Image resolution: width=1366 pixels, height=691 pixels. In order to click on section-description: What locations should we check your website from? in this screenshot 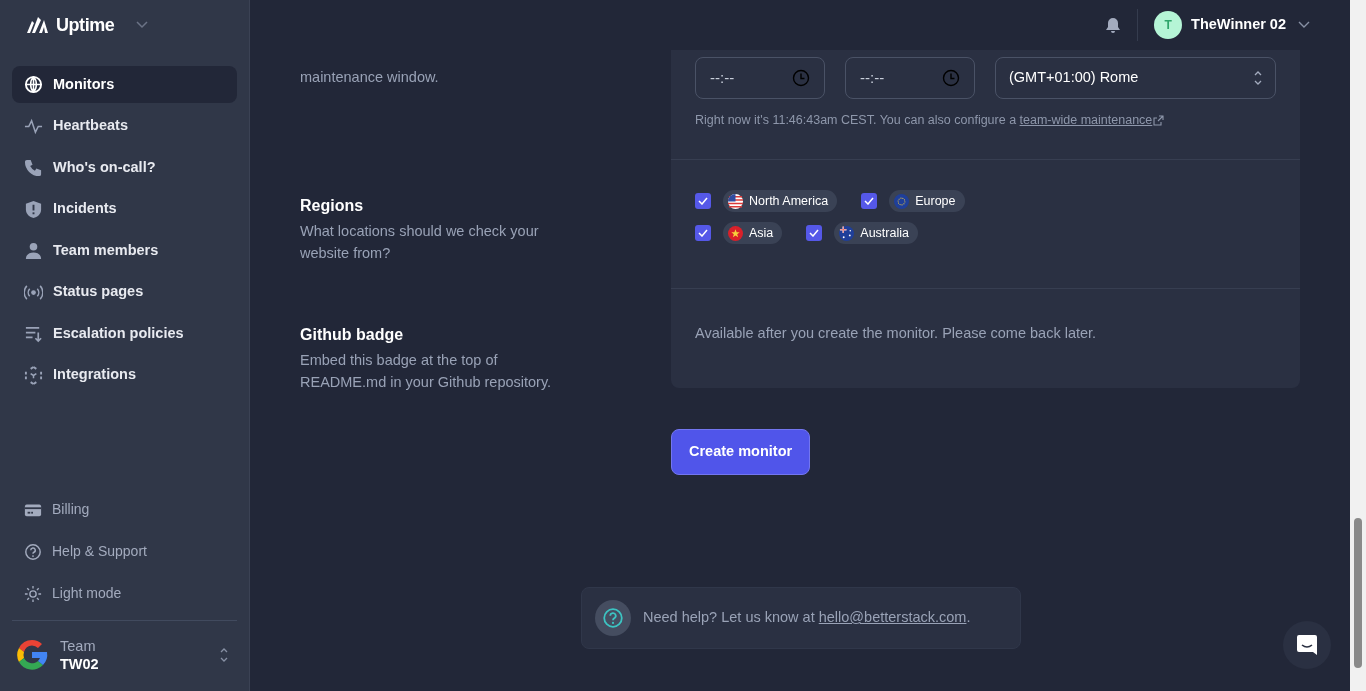, I will do `click(420, 242)`.